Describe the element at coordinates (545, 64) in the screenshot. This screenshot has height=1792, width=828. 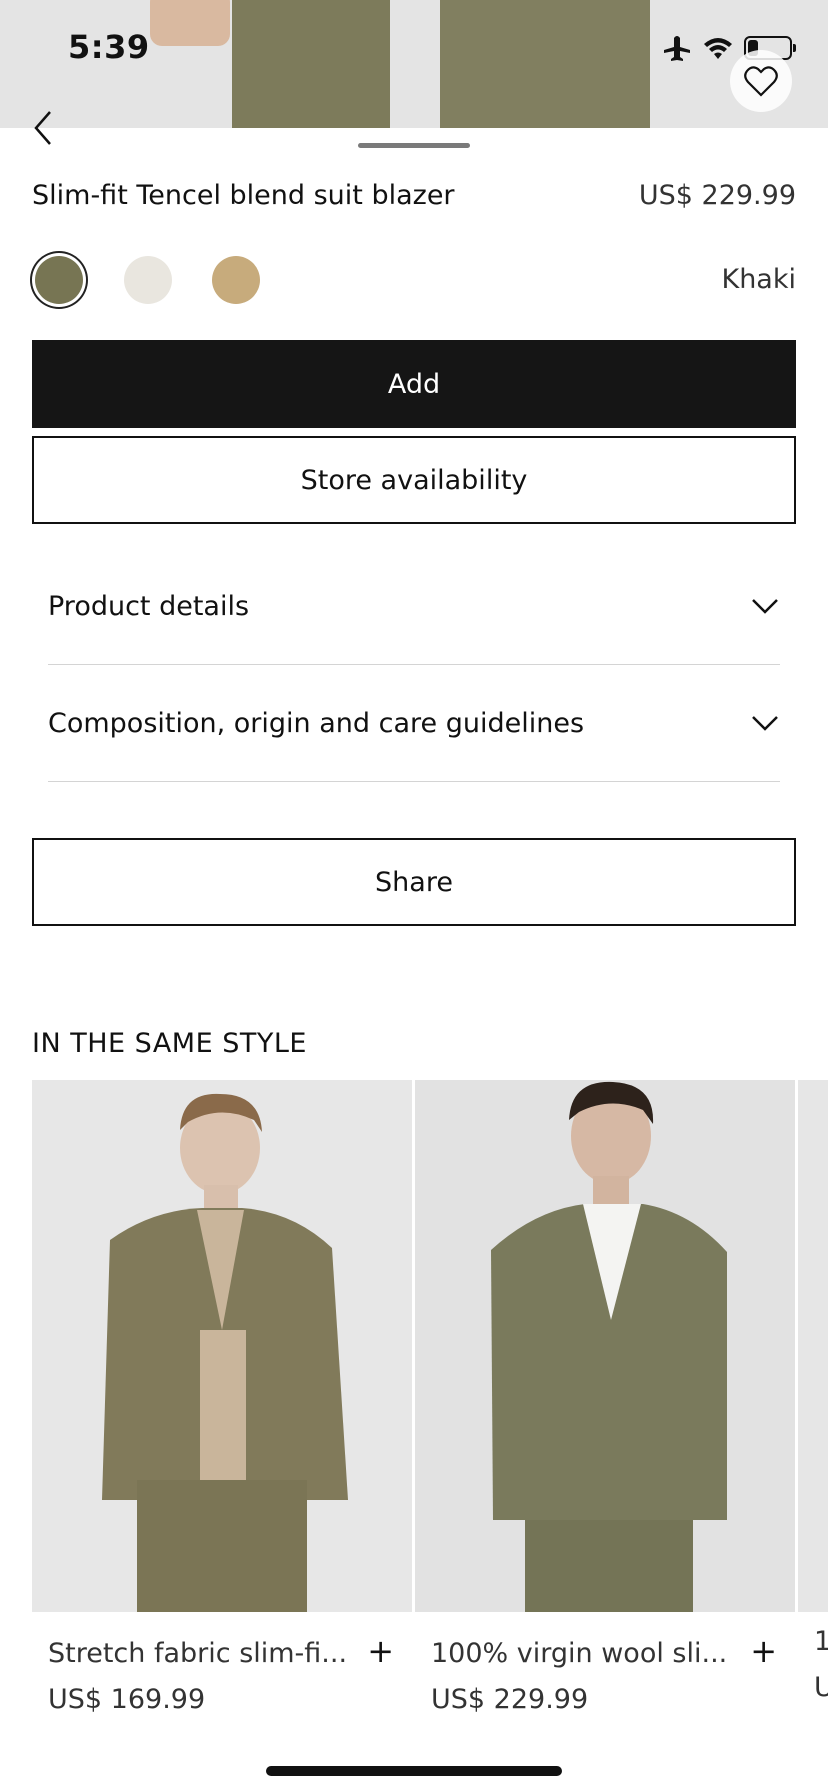
I see `trouser-leg-right` at that location.